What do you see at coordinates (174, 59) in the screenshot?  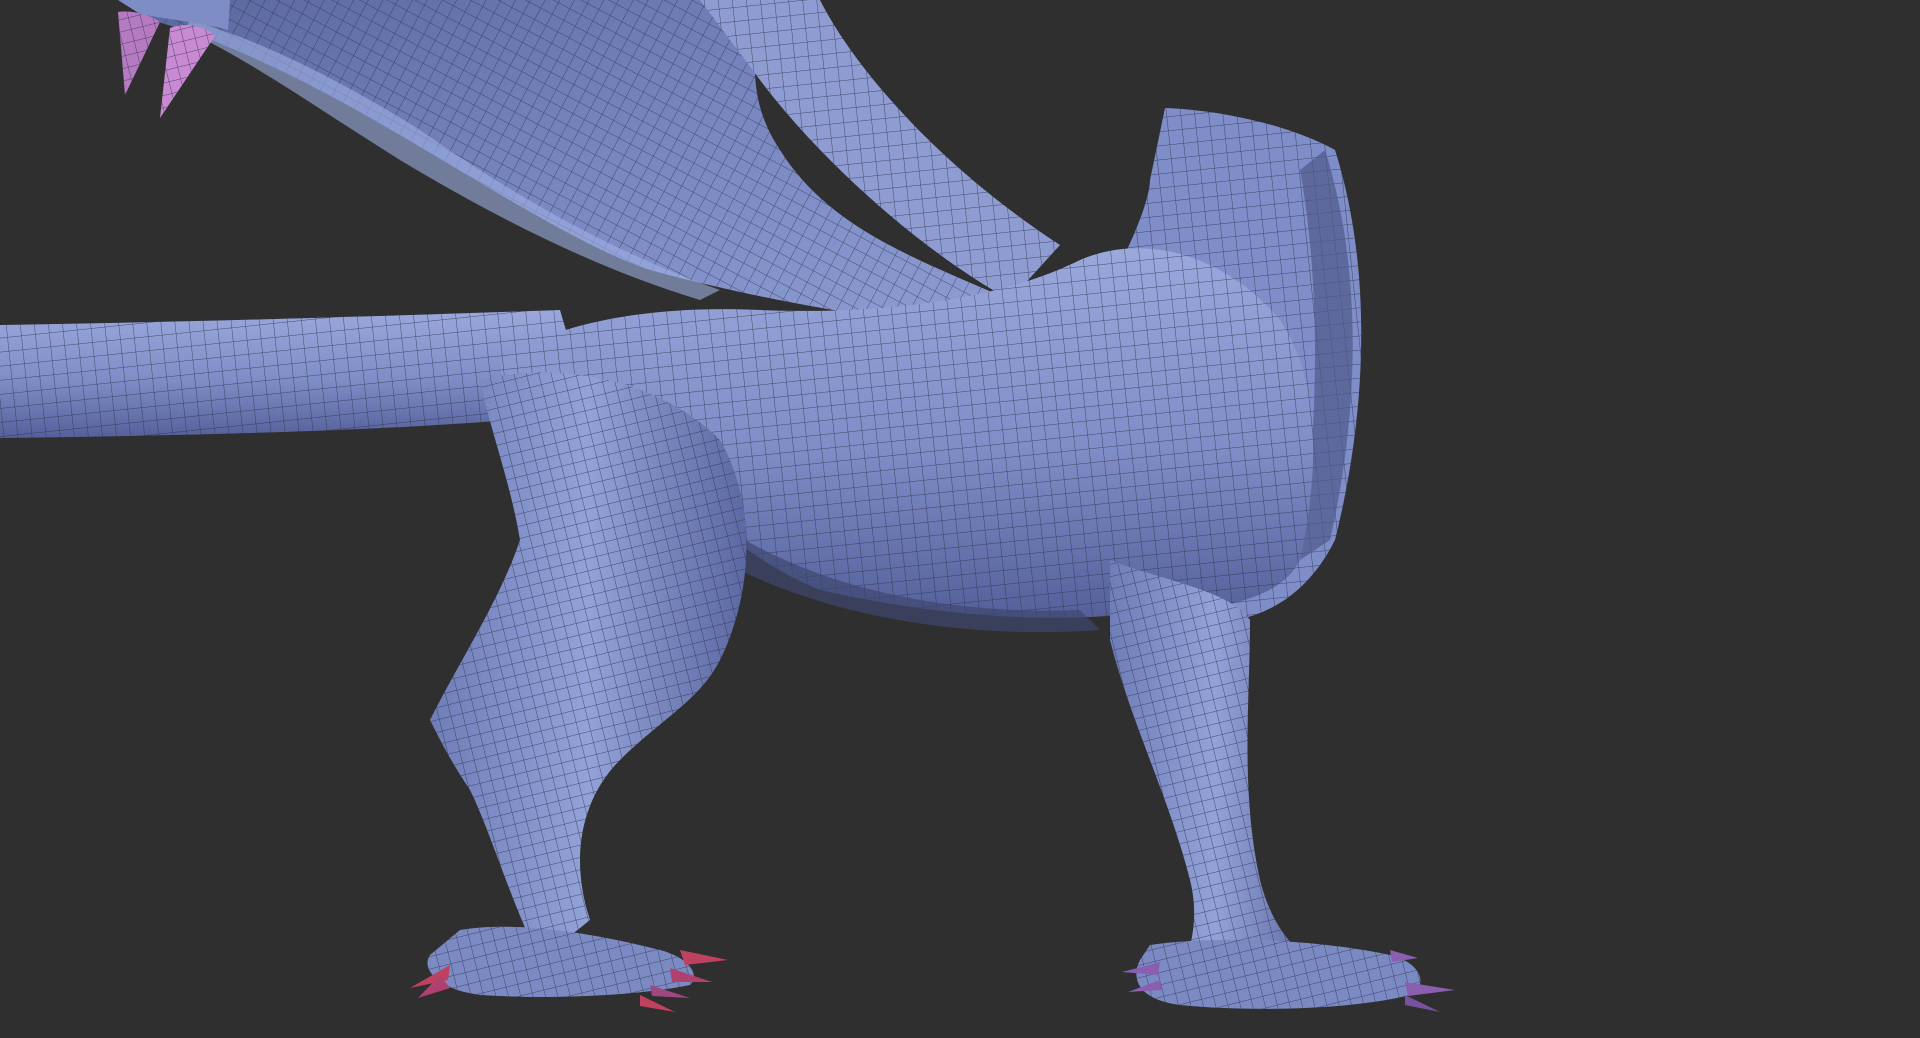 I see `horn-tips` at bounding box center [174, 59].